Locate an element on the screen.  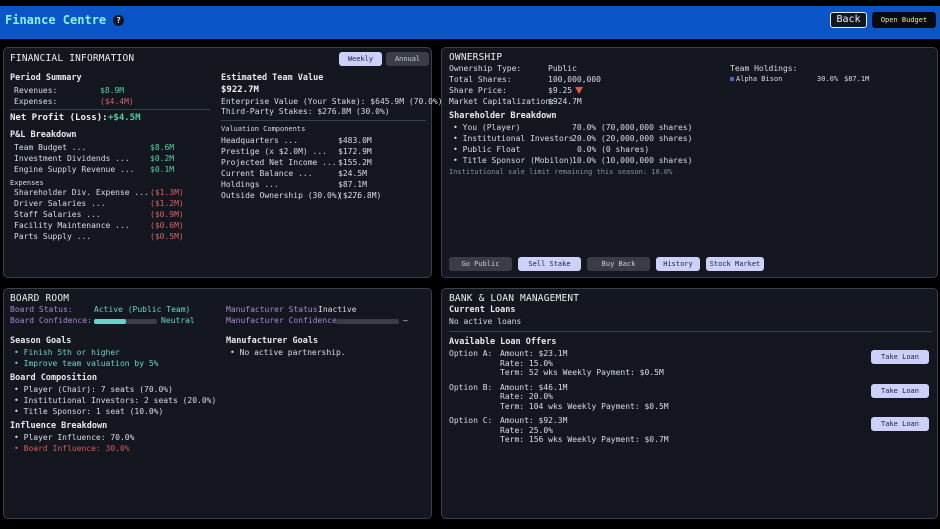
composition-item: • Player (Chair): 7 seats (70.0%) is located at coordinates (93, 389).